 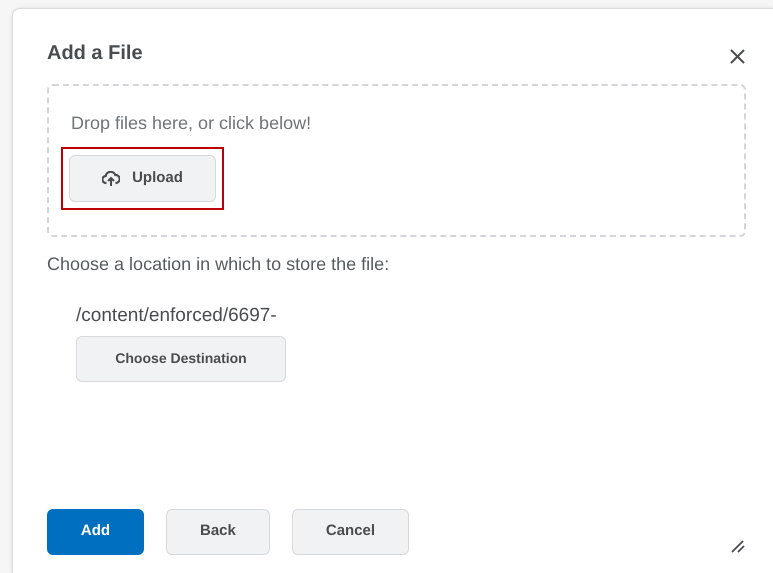 I want to click on cloud-upload-icon, so click(x=111, y=178).